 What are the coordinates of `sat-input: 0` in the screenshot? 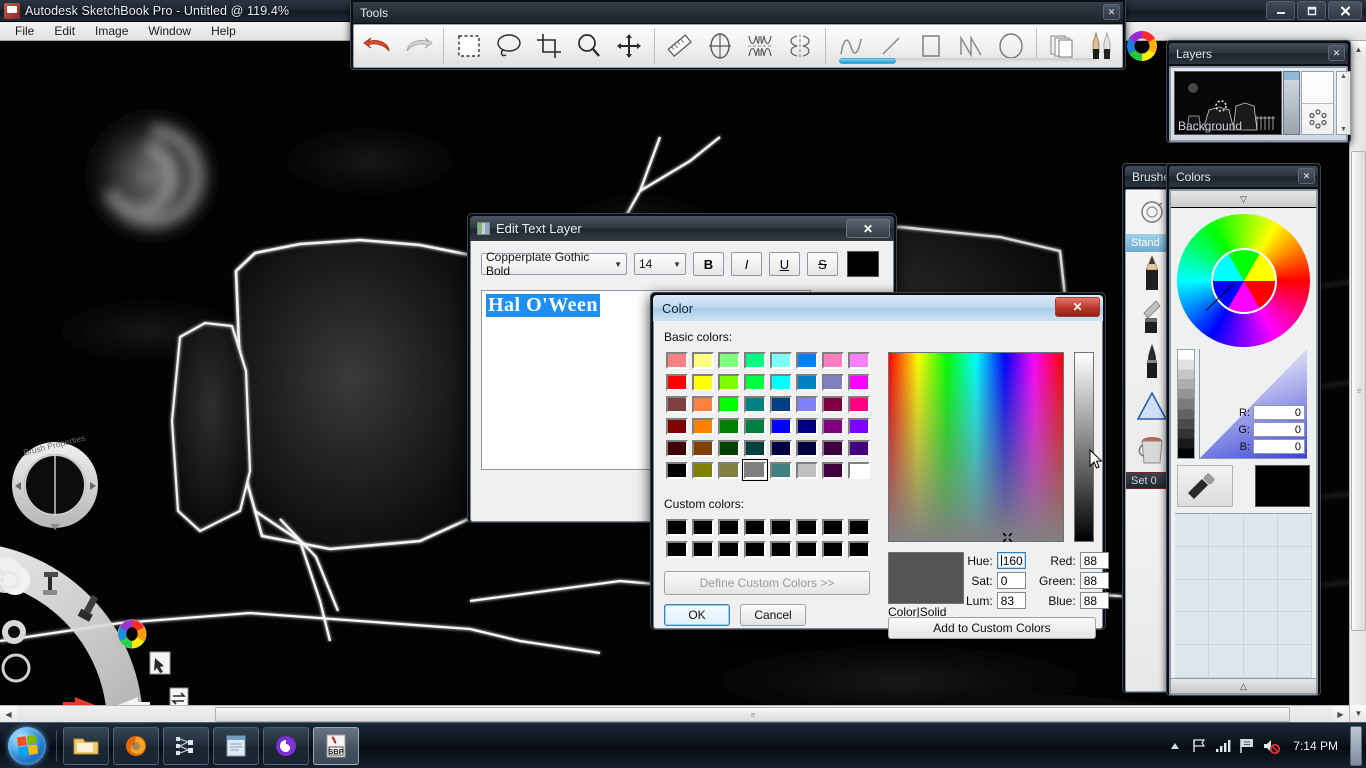 It's located at (1011, 580).